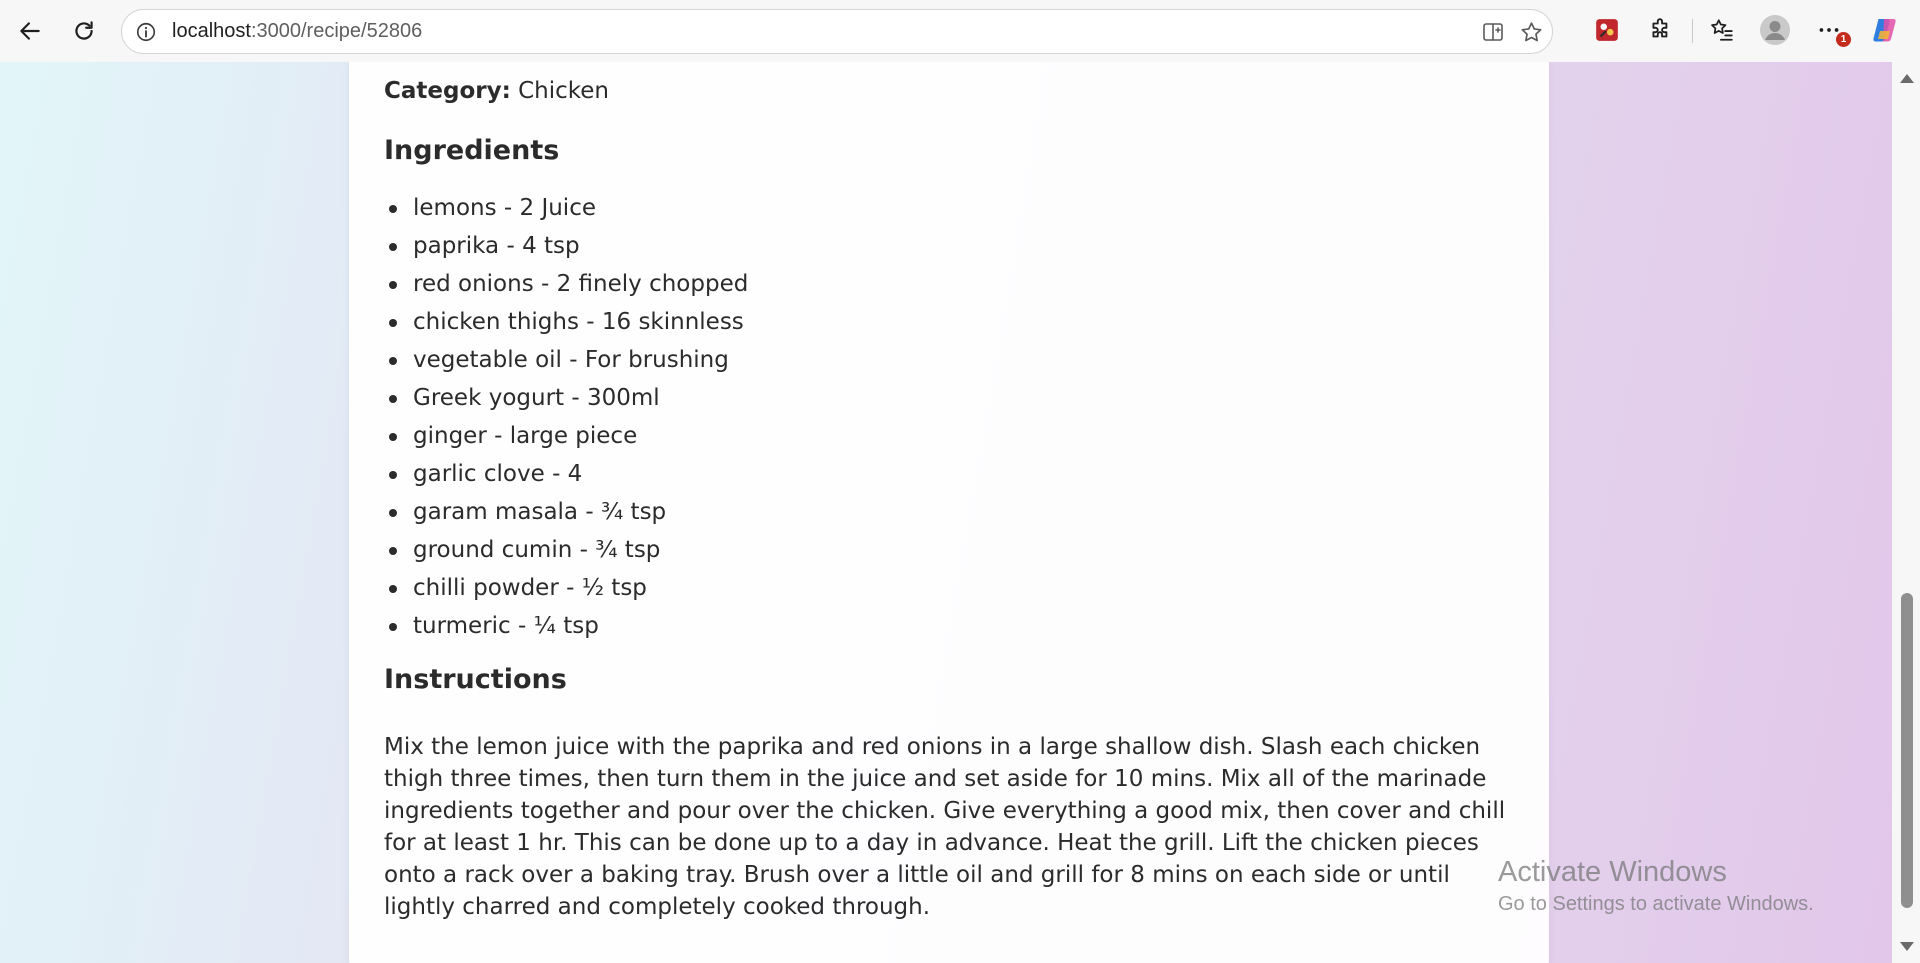 This screenshot has width=1920, height=963. Describe the element at coordinates (566, 588) in the screenshot. I see `ingredient-item: chilli powder - ½ tsp` at that location.